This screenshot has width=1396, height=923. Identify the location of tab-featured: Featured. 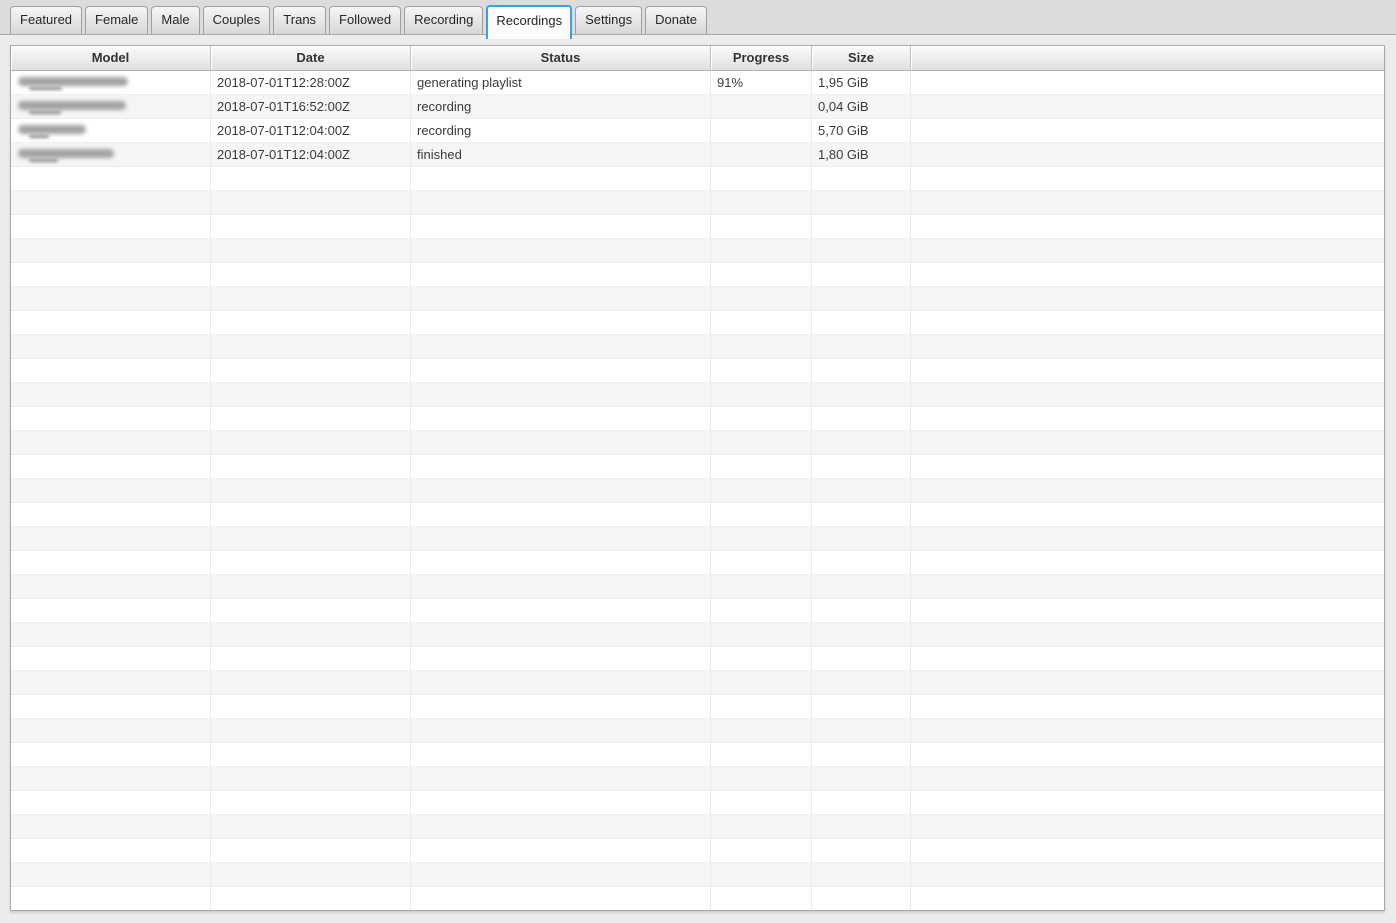
(46, 20).